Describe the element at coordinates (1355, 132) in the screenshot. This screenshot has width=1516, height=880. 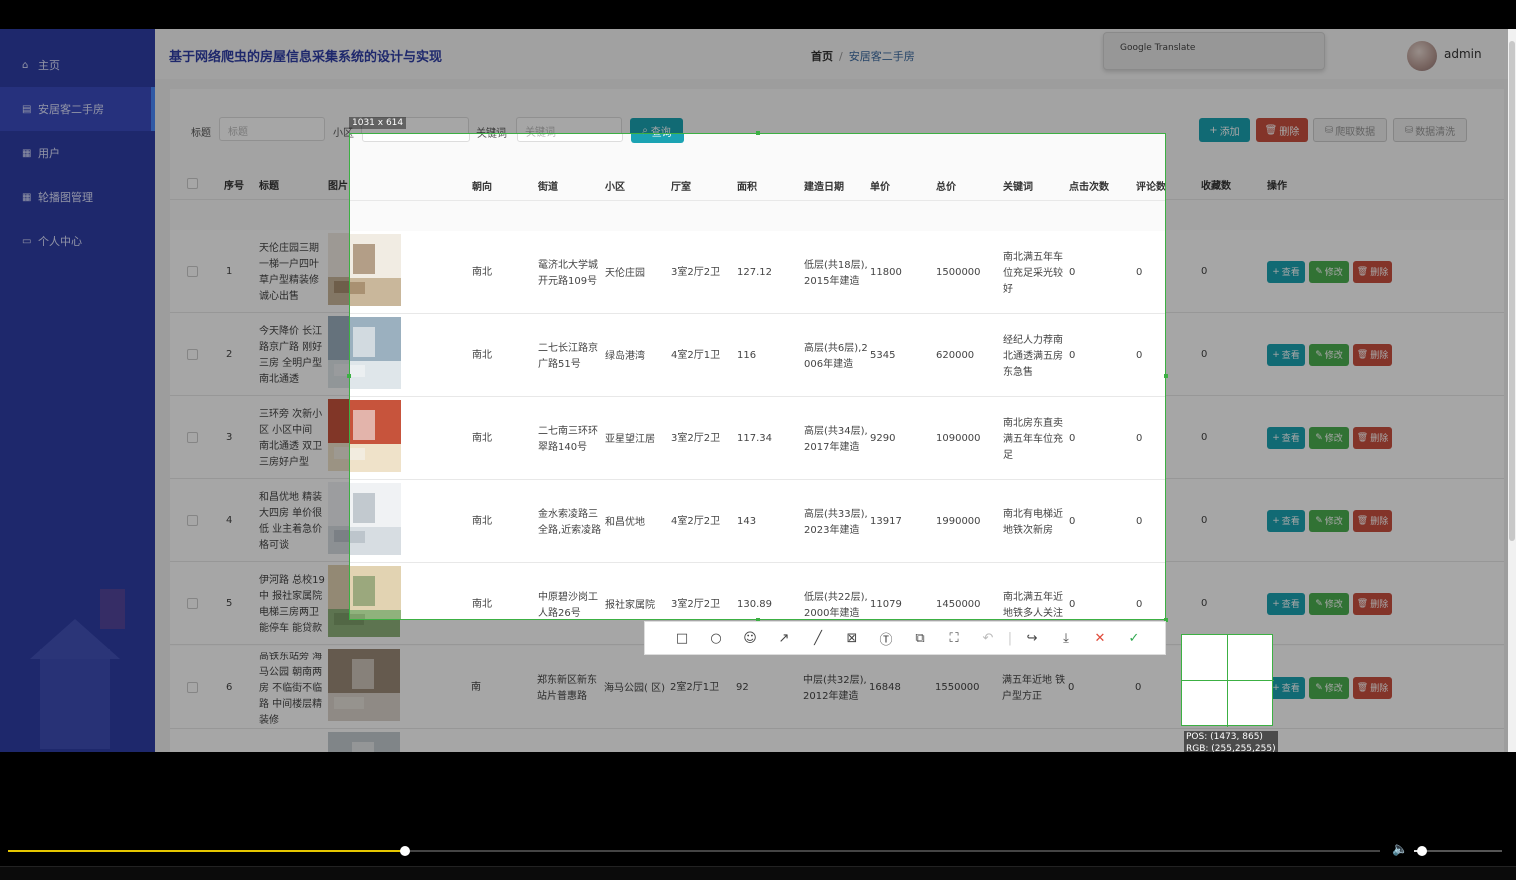
I see `crawl-data-label: 爬取数据` at that location.